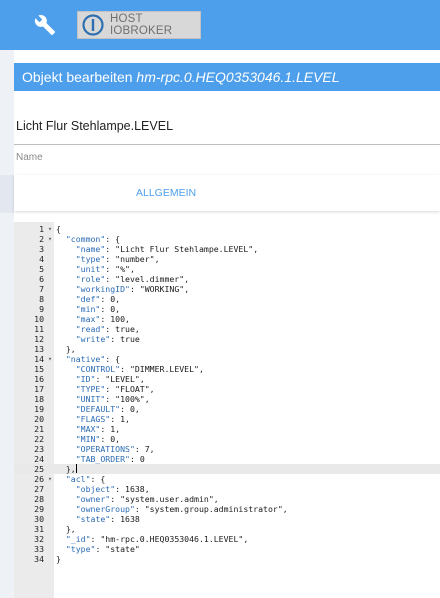 This screenshot has height=598, width=440. I want to click on code-line: 15 "CONTROL": "DIMMER.LEVEL",, so click(227, 369).